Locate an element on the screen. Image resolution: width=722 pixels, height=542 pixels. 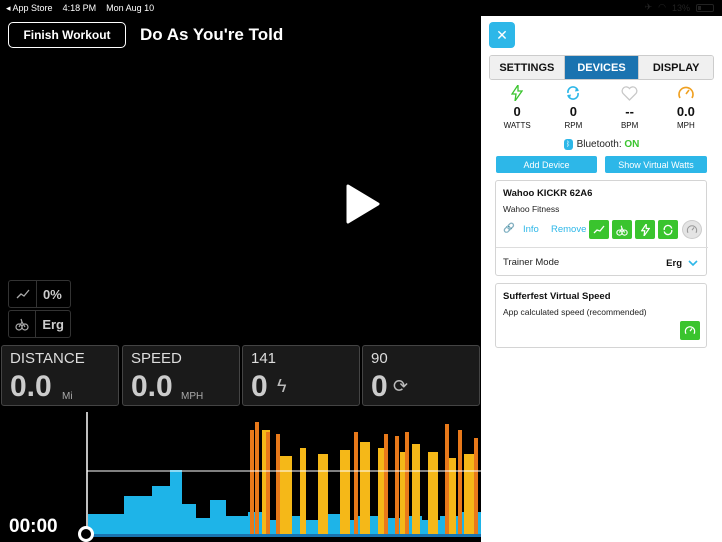
distance-label: DISTANCE is located at coordinates (47, 358).